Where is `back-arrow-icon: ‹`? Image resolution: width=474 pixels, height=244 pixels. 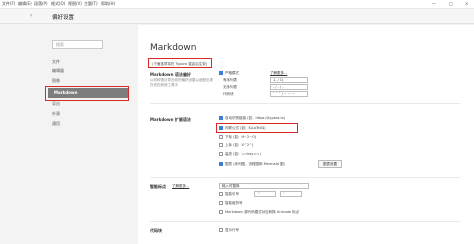 back-arrow-icon: ‹ is located at coordinates (31, 15).